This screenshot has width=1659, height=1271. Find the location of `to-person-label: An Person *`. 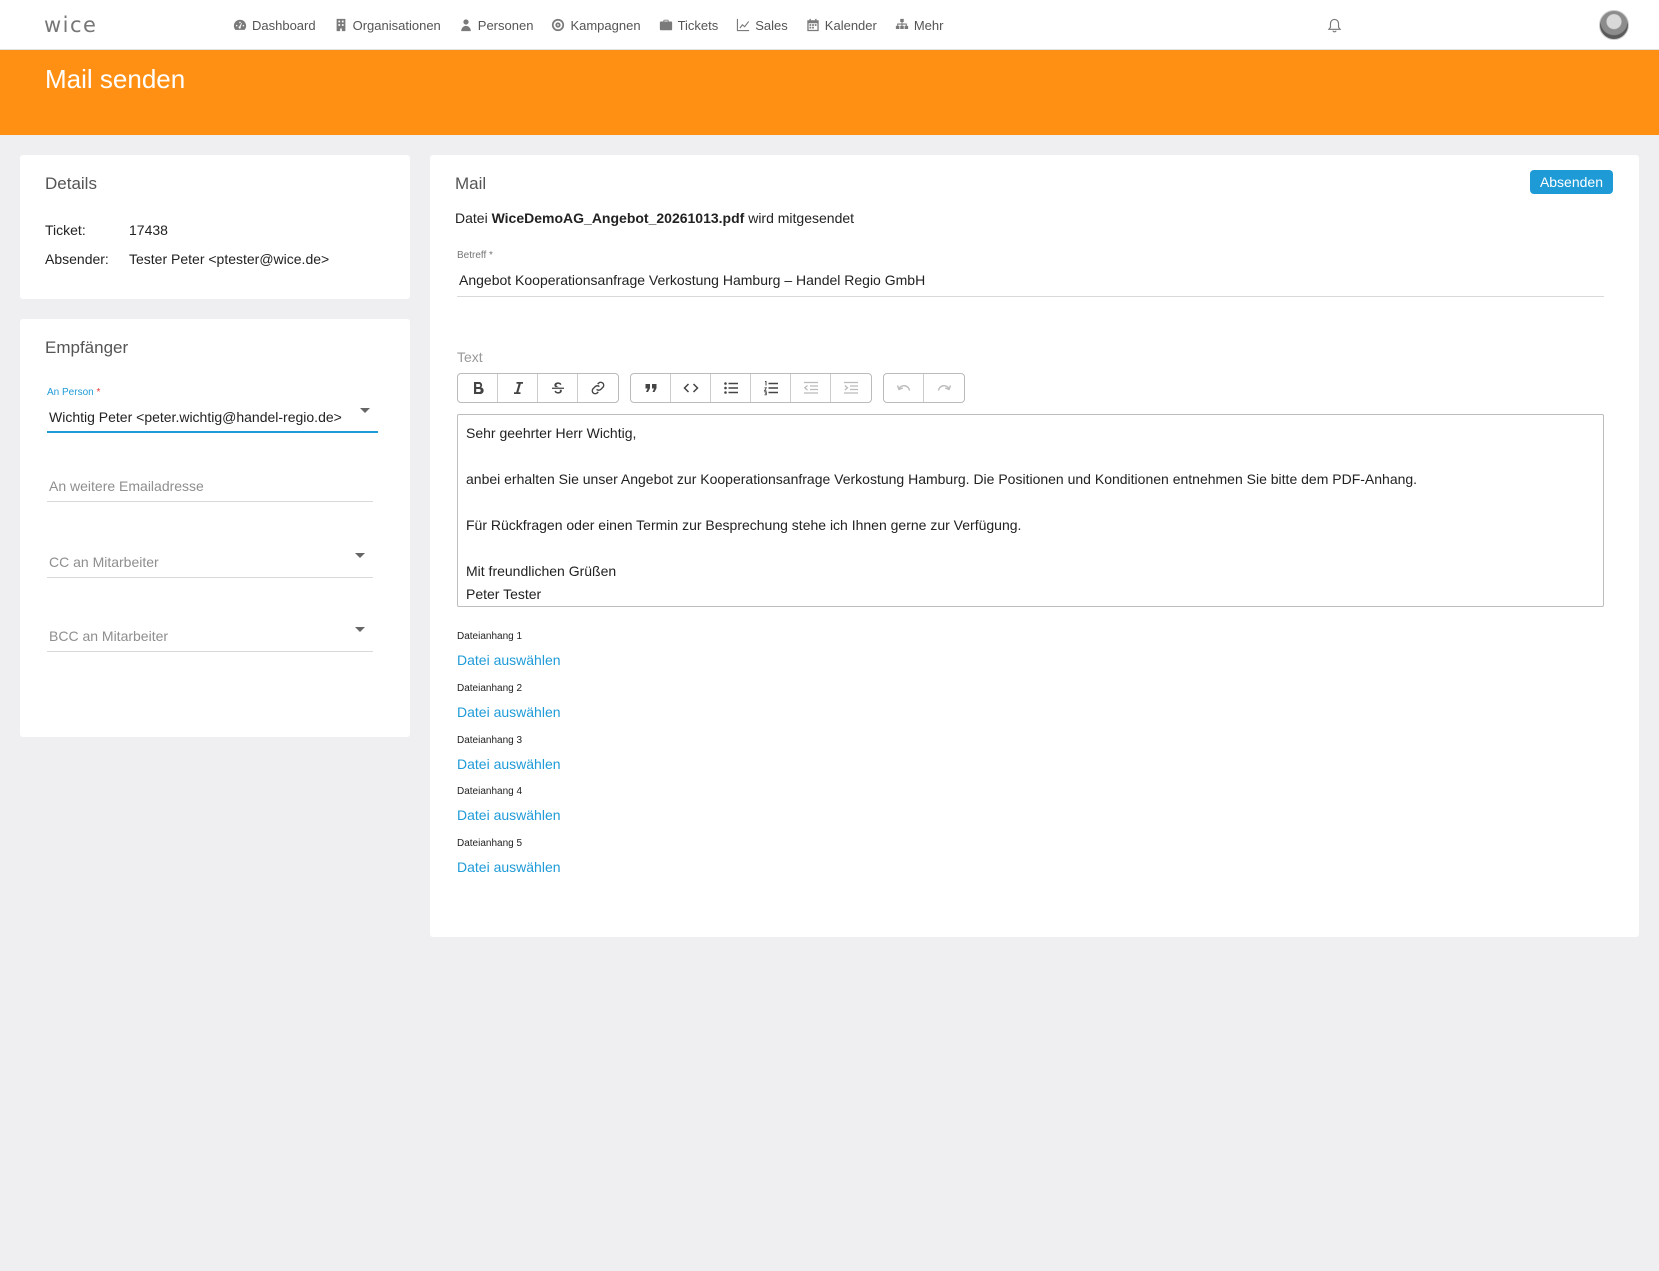

to-person-label: An Person * is located at coordinates (73, 392).